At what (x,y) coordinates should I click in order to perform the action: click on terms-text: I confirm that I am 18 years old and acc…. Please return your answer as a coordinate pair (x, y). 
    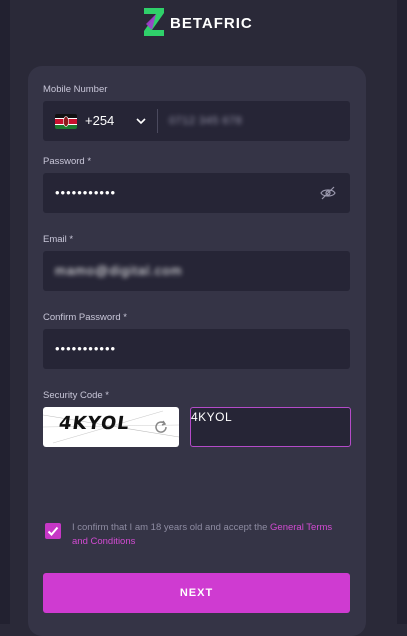
    Looking at the image, I should click on (211, 535).